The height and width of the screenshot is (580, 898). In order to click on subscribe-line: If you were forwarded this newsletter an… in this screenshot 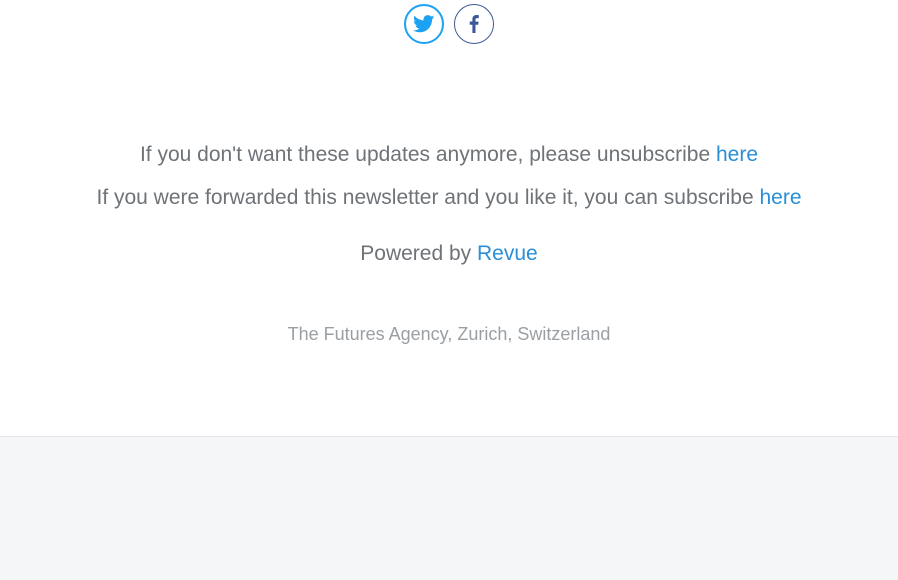, I will do `click(449, 198)`.